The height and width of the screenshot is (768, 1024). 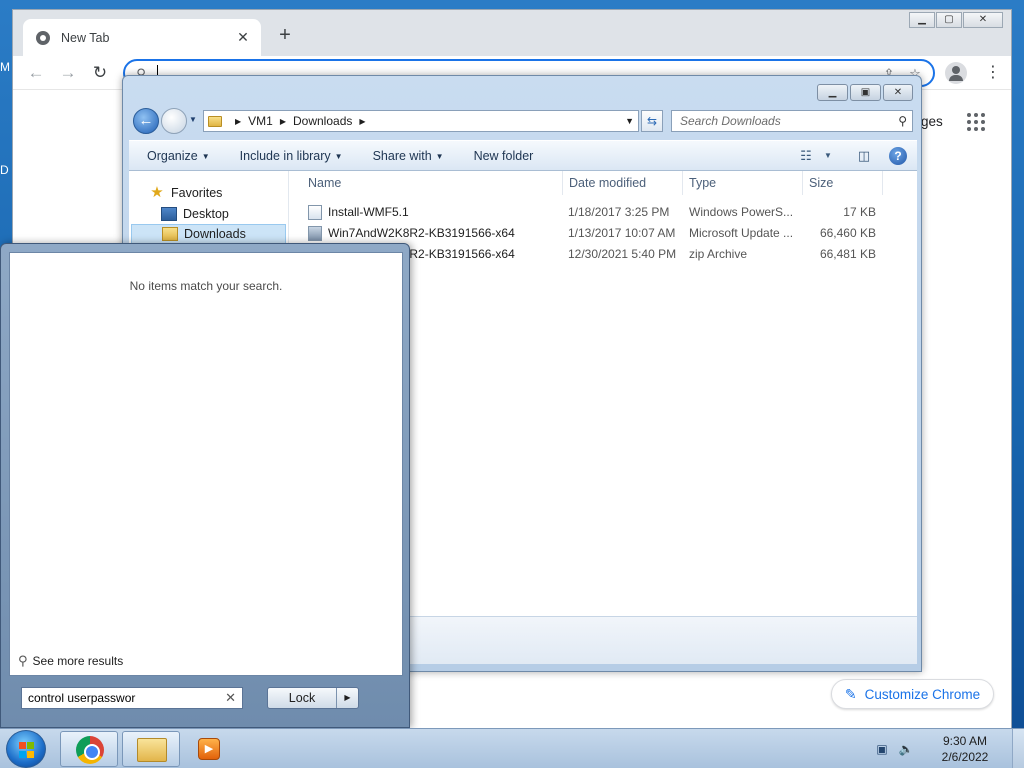 I want to click on nav-item-favorites: ★ Favorites, so click(x=185, y=193).